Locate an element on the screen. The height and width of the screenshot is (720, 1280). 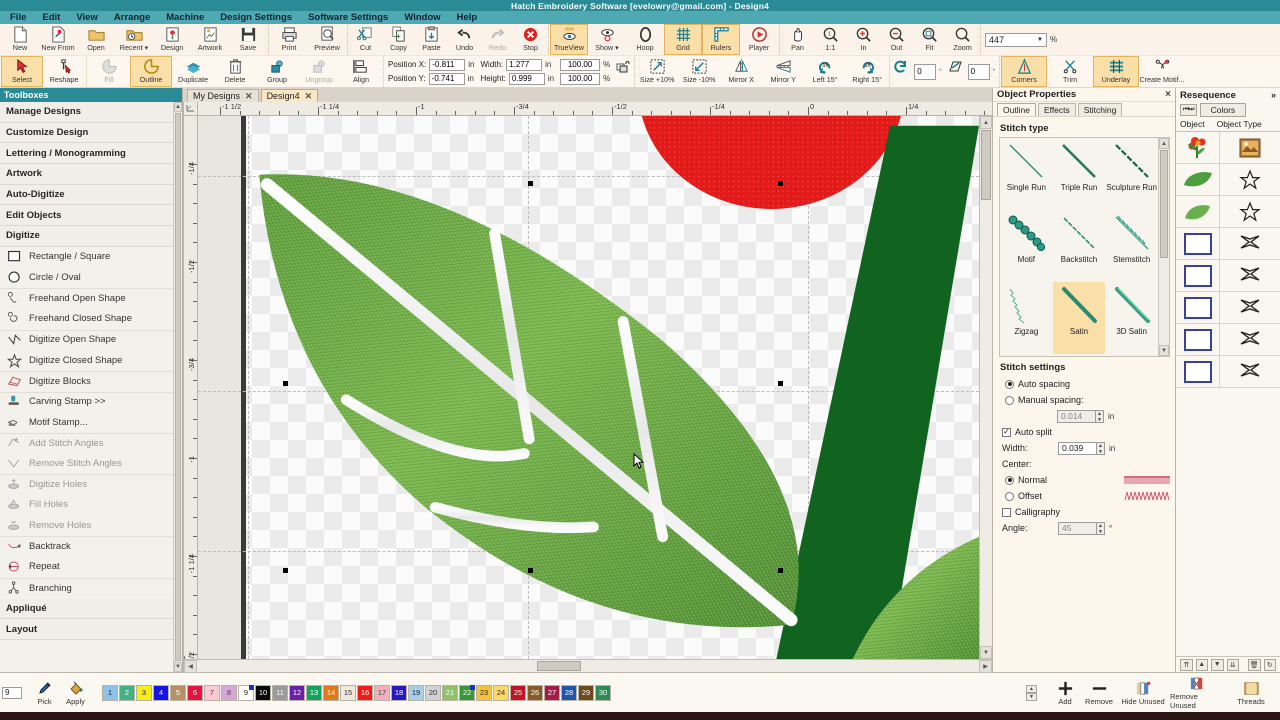
document-tab-my-designs: My Designs ✕ is located at coordinates (223, 95).